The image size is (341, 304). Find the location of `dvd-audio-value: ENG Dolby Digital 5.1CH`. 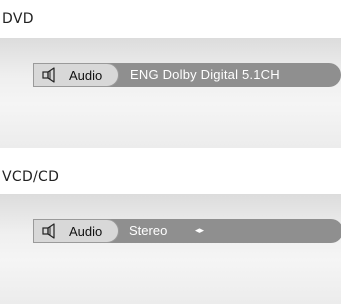

dvd-audio-value: ENG Dolby Digital 5.1CH is located at coordinates (205, 74).